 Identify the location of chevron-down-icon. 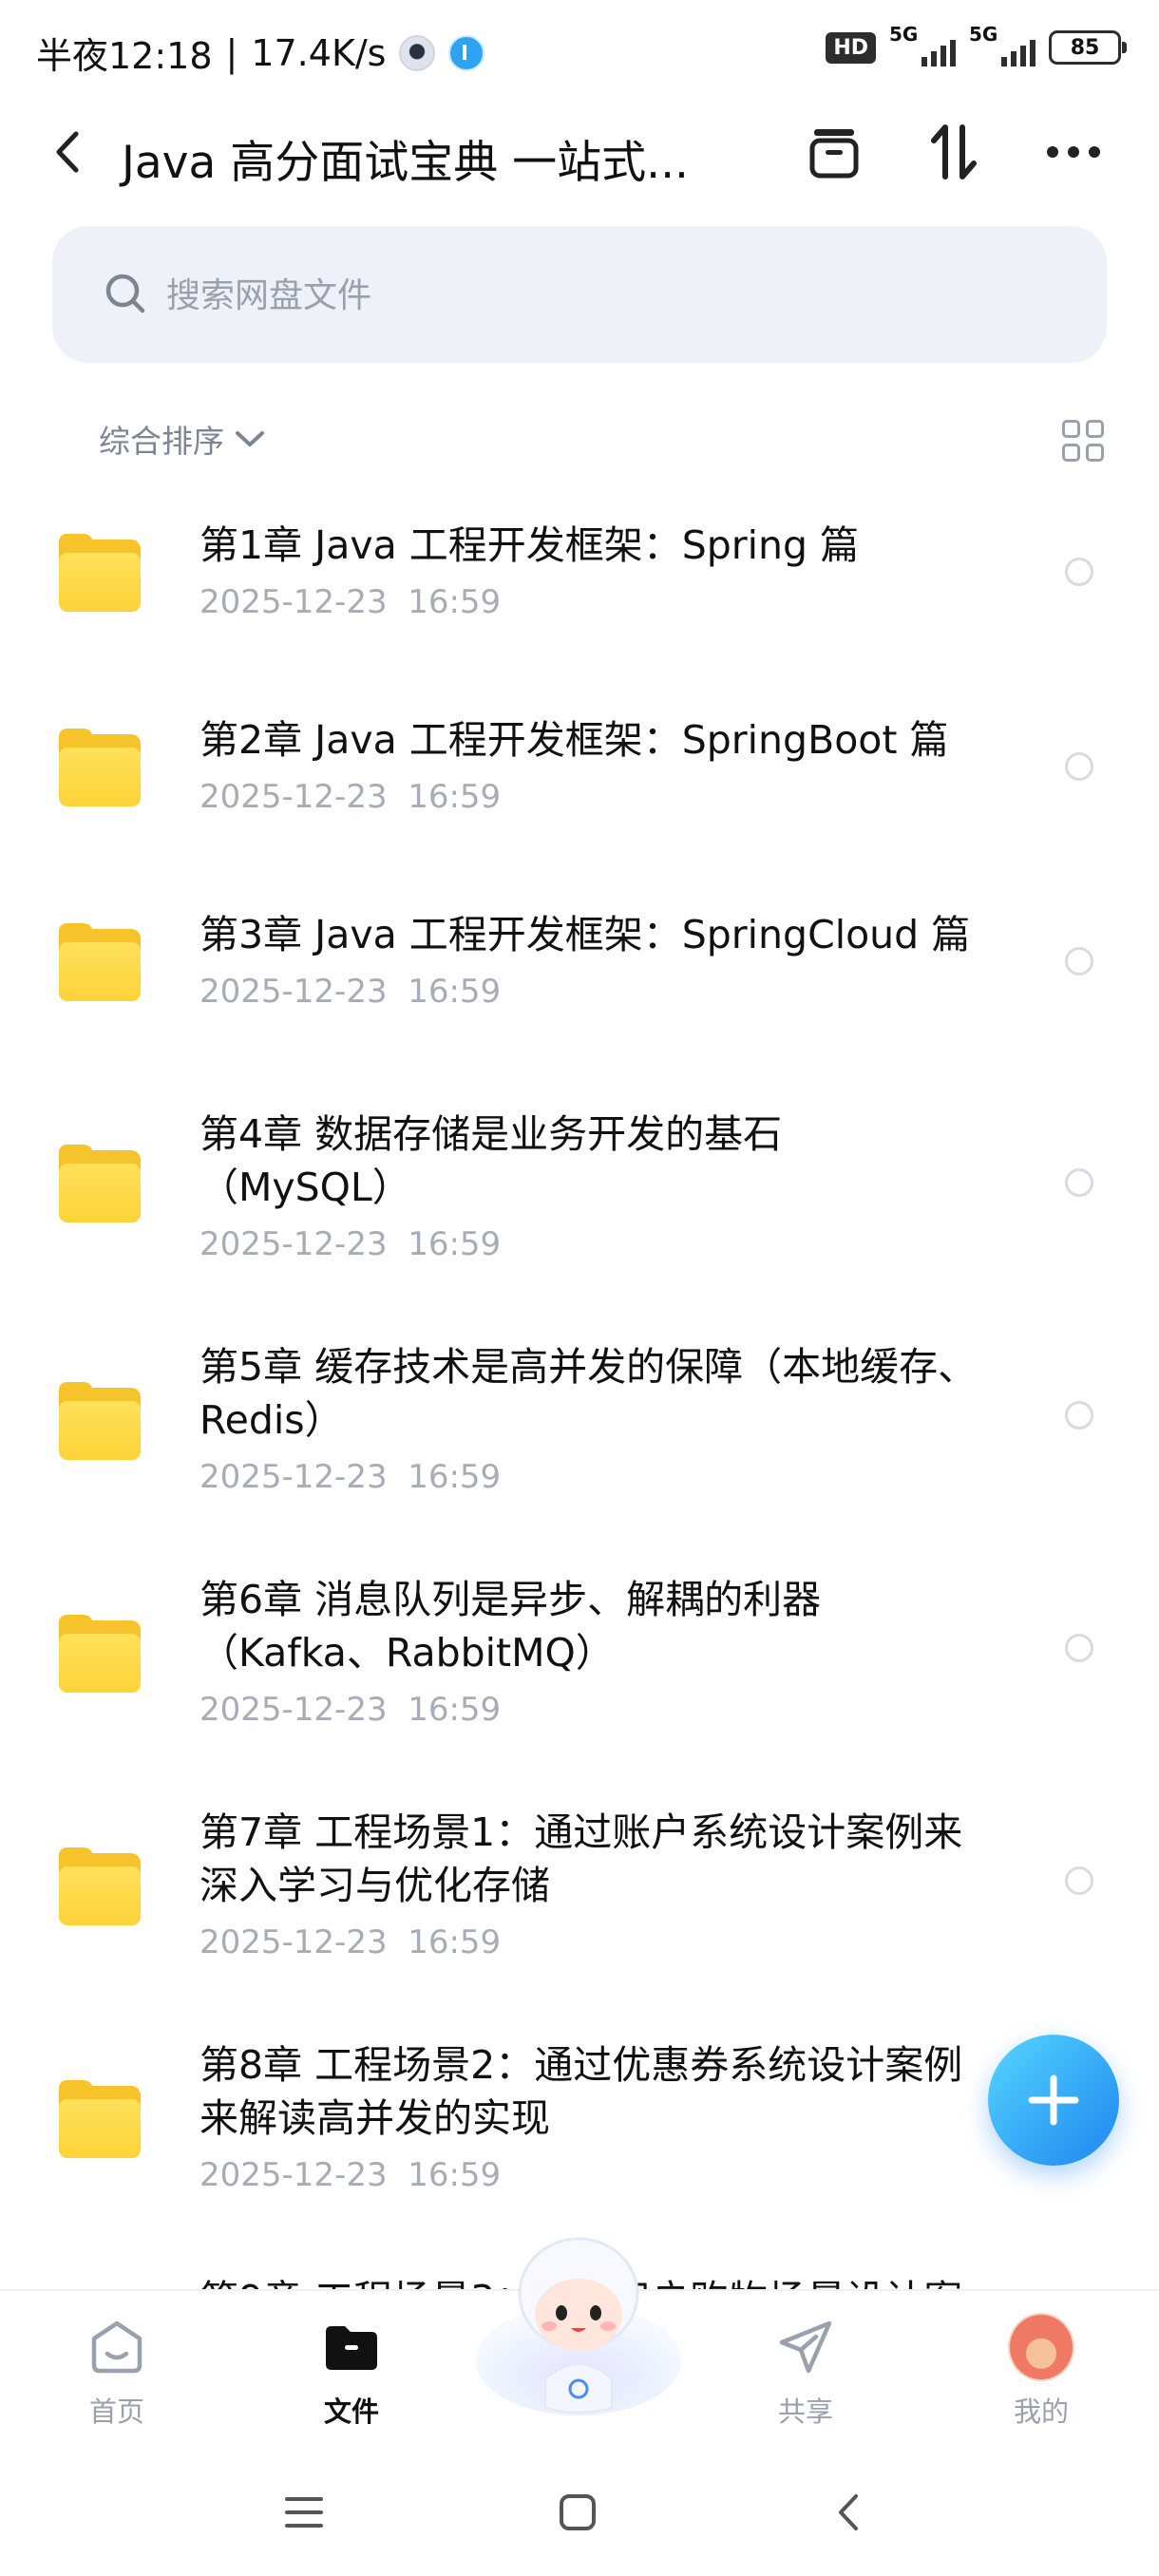
(250, 438).